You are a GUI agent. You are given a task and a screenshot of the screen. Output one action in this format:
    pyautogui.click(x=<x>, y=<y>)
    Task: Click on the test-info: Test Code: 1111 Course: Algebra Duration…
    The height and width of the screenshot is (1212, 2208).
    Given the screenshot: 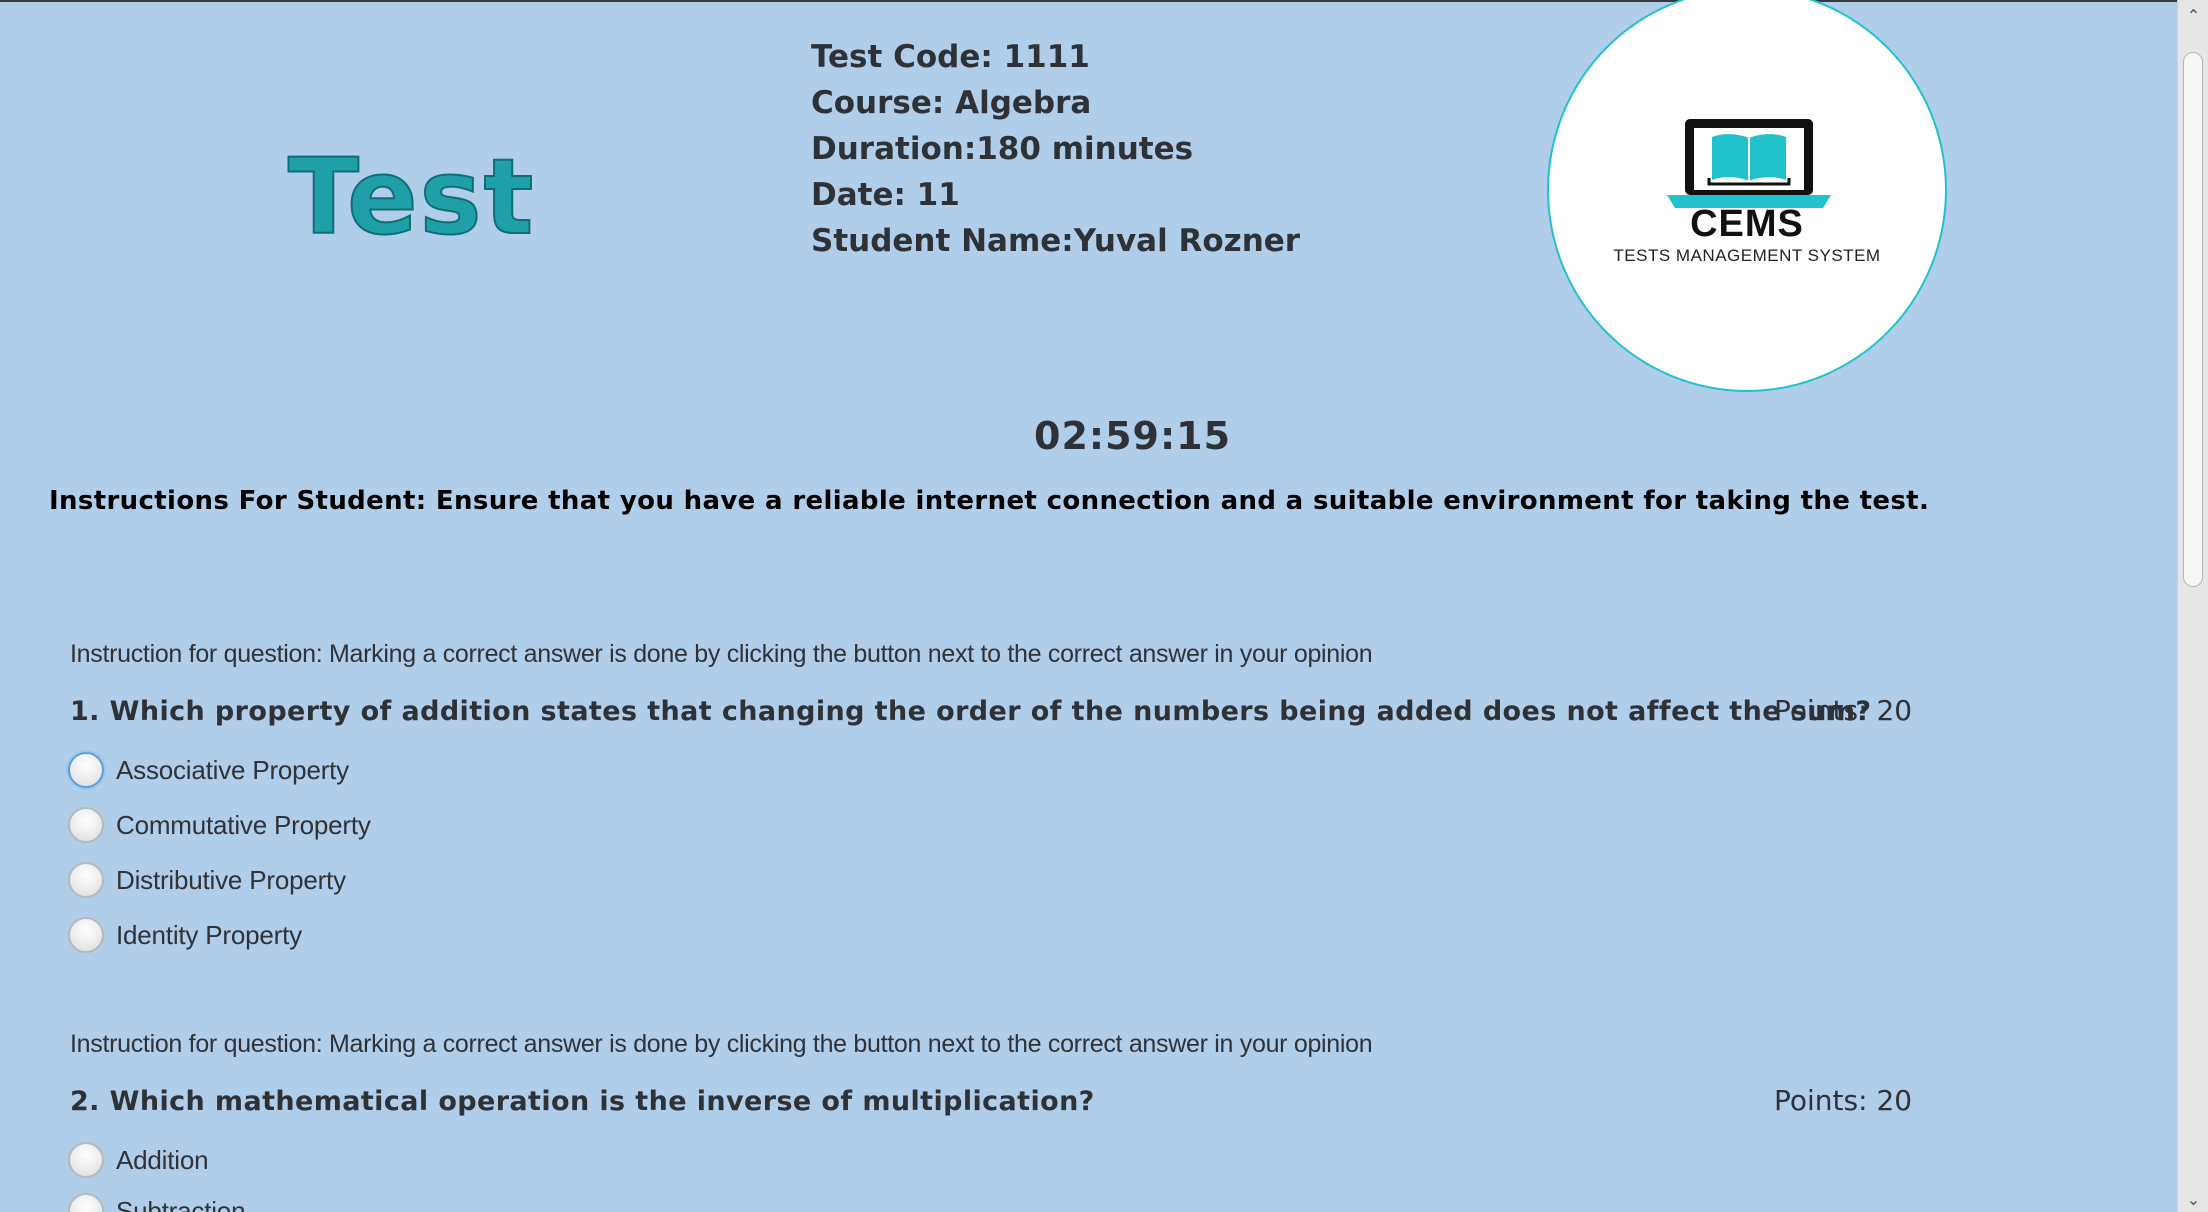 What is the action you would take?
    pyautogui.click(x=1055, y=149)
    